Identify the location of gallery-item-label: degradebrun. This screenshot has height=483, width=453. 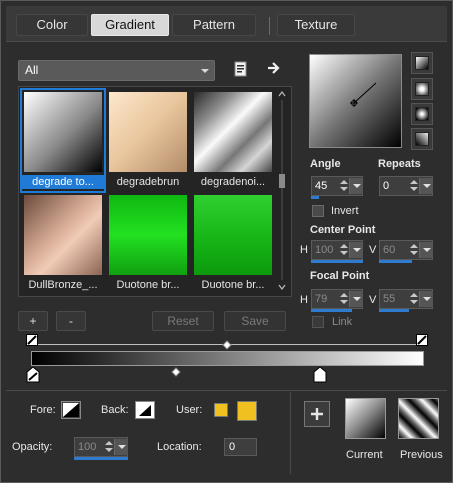
(148, 182).